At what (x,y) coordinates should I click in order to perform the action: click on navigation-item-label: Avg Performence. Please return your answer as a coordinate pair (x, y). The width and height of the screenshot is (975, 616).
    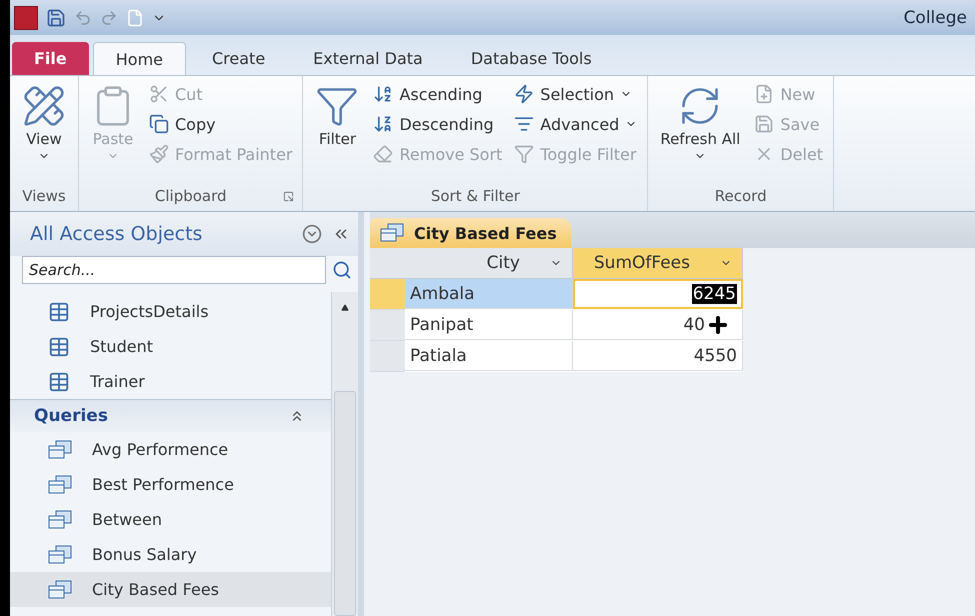
    Looking at the image, I should click on (160, 449).